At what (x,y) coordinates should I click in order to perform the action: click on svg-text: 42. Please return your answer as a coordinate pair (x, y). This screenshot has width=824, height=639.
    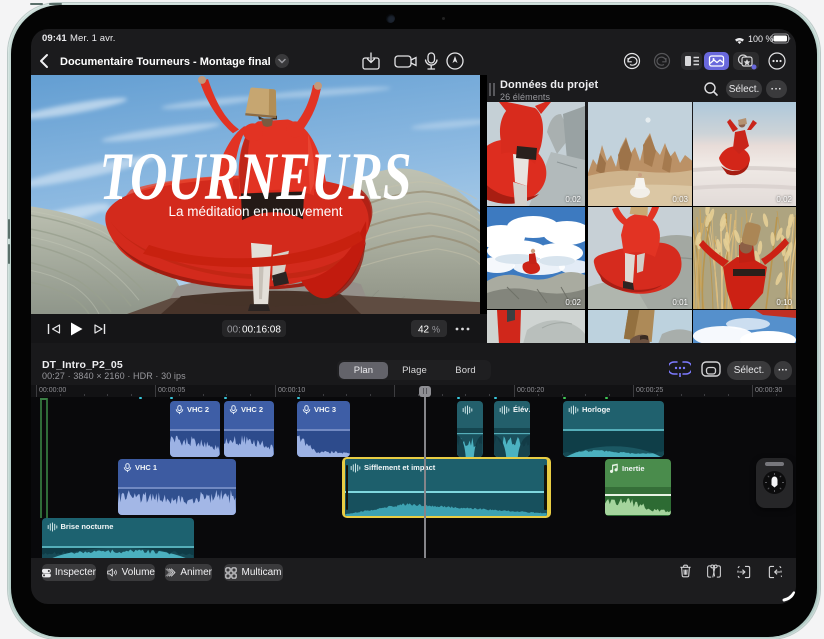
    Looking at the image, I should click on (424, 330).